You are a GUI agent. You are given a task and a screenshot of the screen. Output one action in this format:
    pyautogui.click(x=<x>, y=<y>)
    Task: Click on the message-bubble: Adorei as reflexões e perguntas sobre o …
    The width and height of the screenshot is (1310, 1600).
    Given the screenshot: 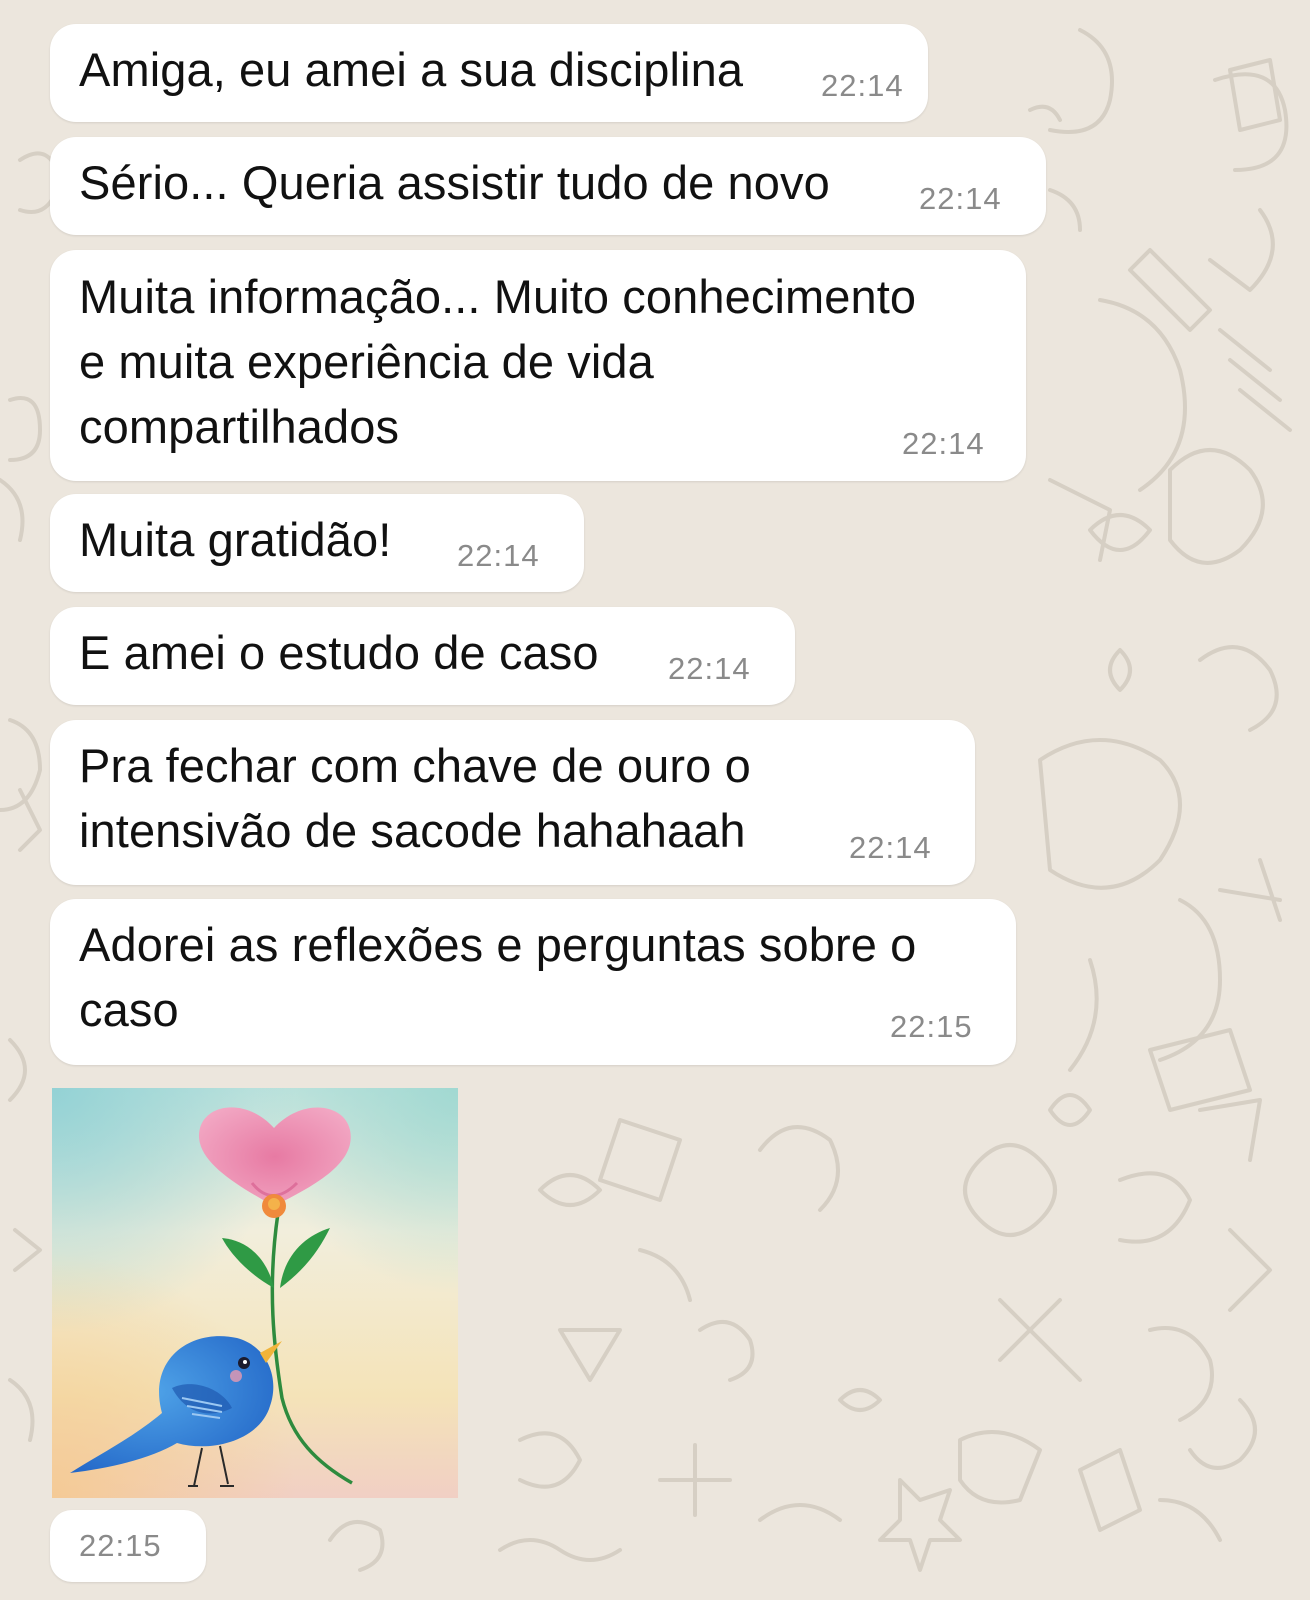 What is the action you would take?
    pyautogui.click(x=533, y=982)
    